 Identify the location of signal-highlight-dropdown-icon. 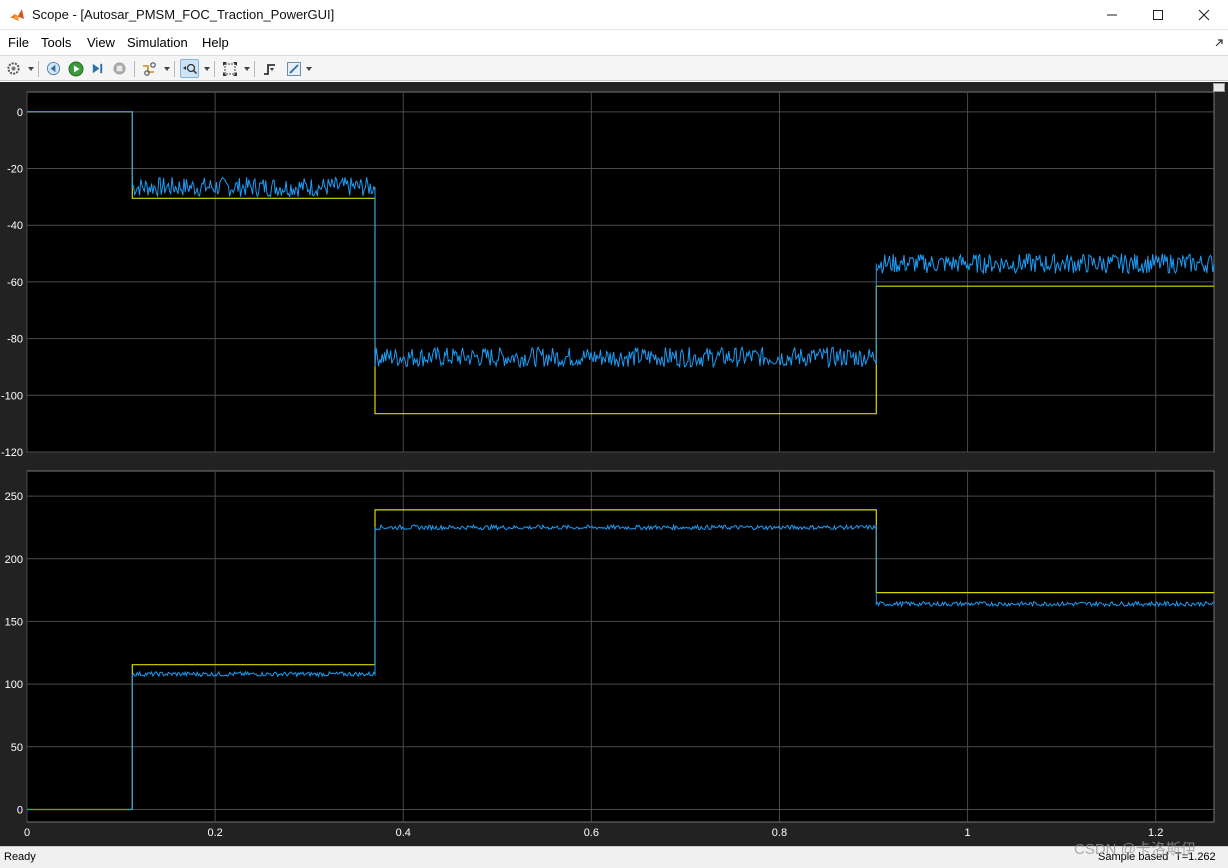
(167, 69).